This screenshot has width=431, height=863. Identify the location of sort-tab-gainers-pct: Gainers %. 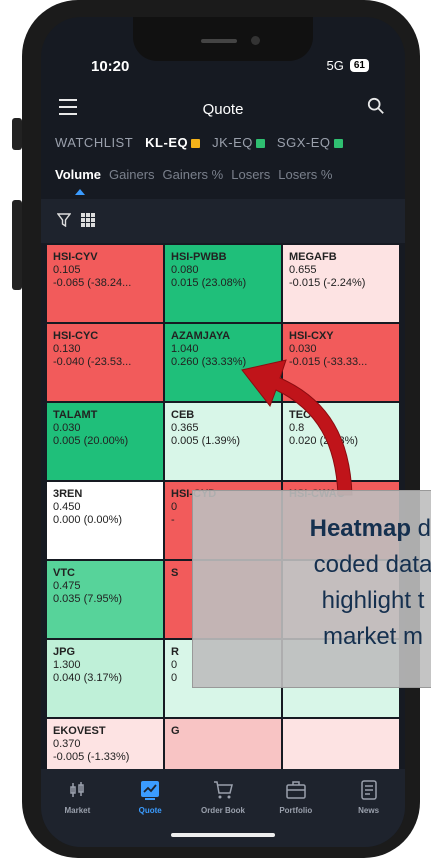
(193, 174).